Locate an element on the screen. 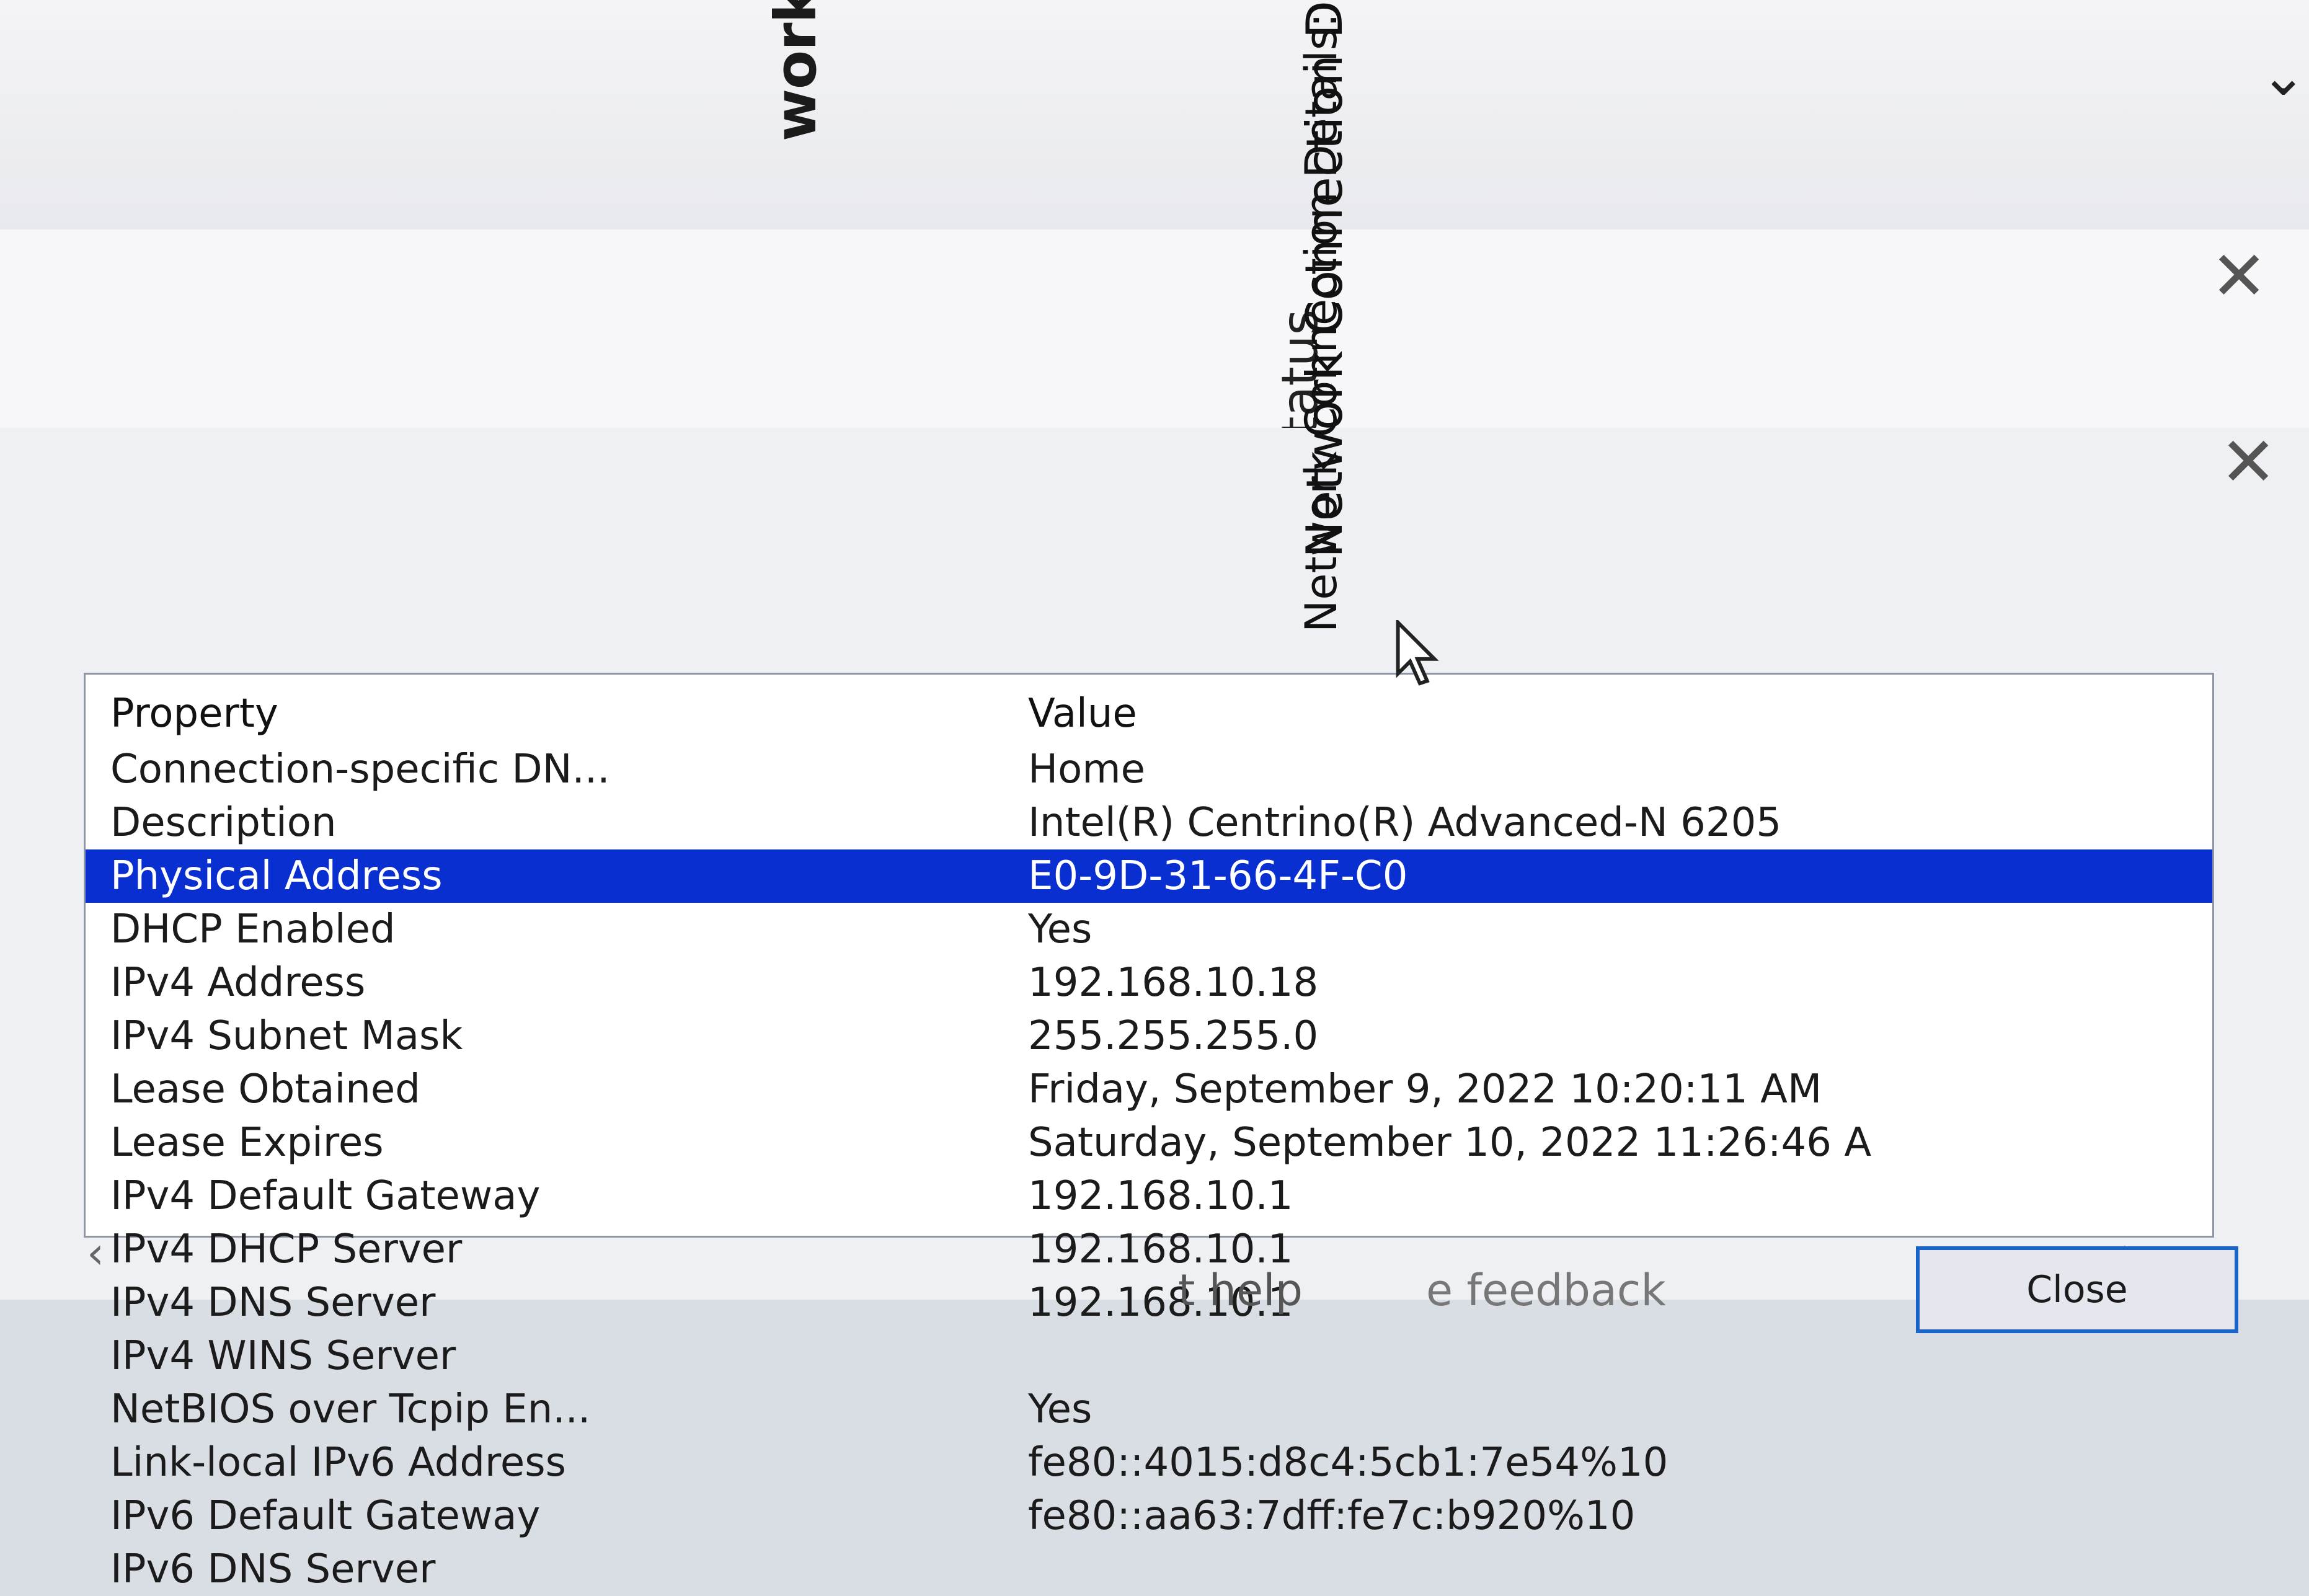 Image resolution: width=2309 pixels, height=1596 pixels. value-cell: fe80::4015:d8c4:5cb1:7e54%10 is located at coordinates (1349, 1463).